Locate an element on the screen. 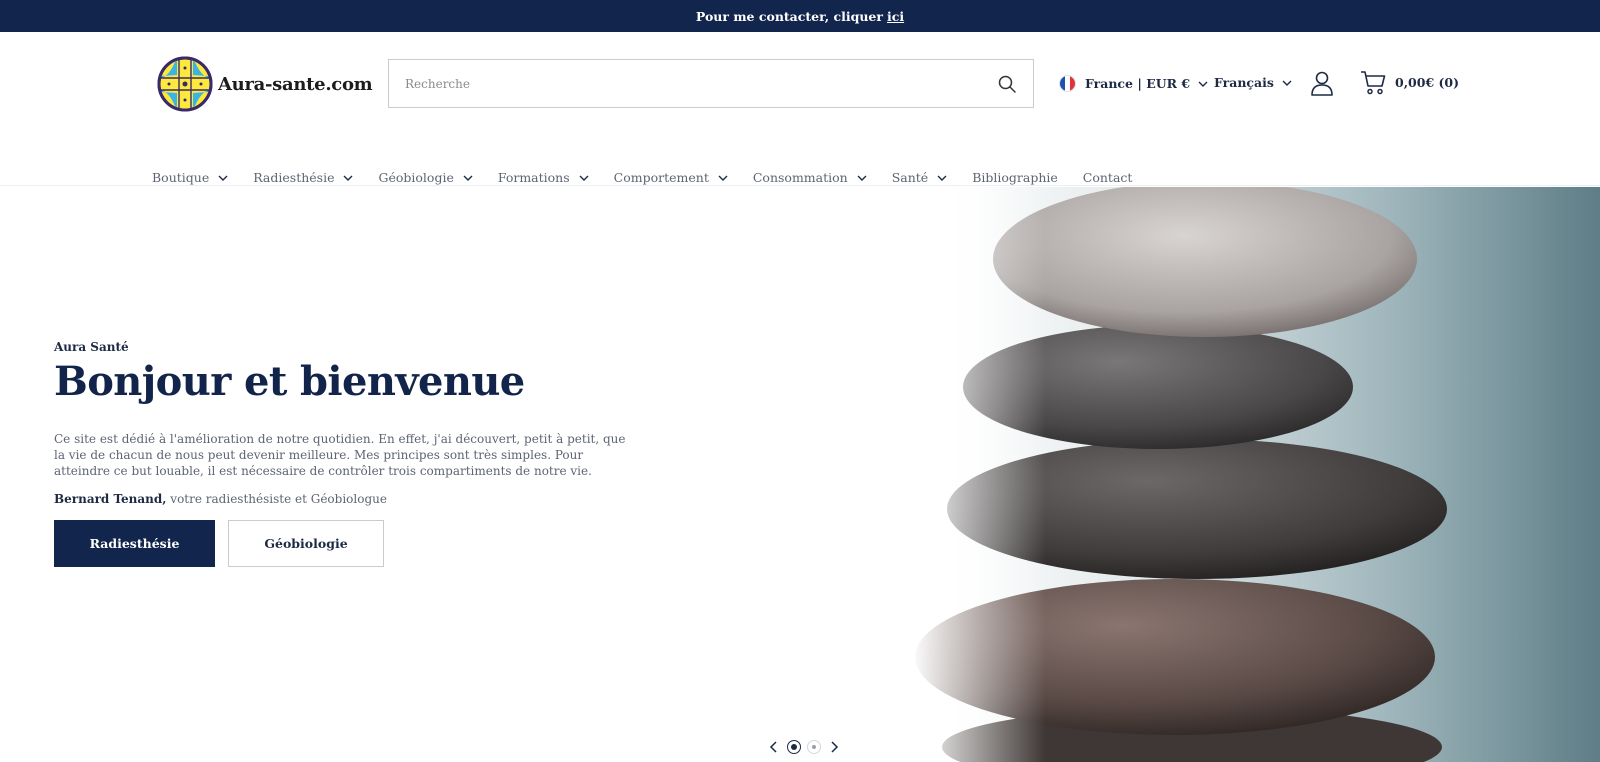 This screenshot has height=762, width=1600. nav-item-consommation: Consommation is located at coordinates (810, 177).